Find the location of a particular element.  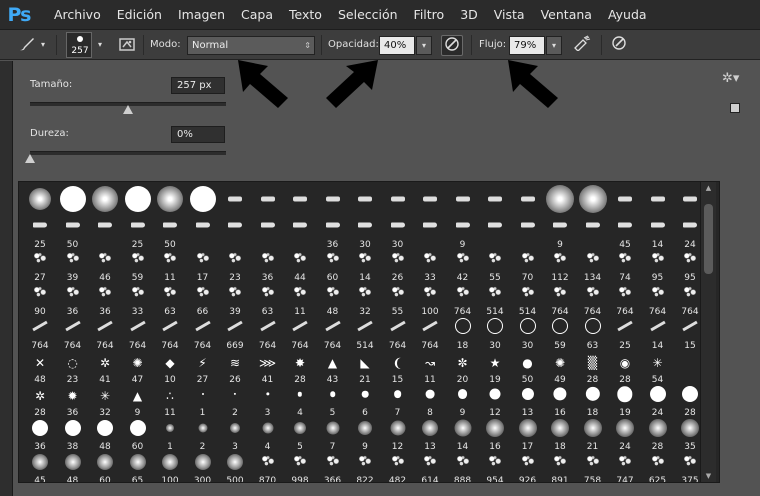

brush-preset-item: 7 is located at coordinates (398, 401).